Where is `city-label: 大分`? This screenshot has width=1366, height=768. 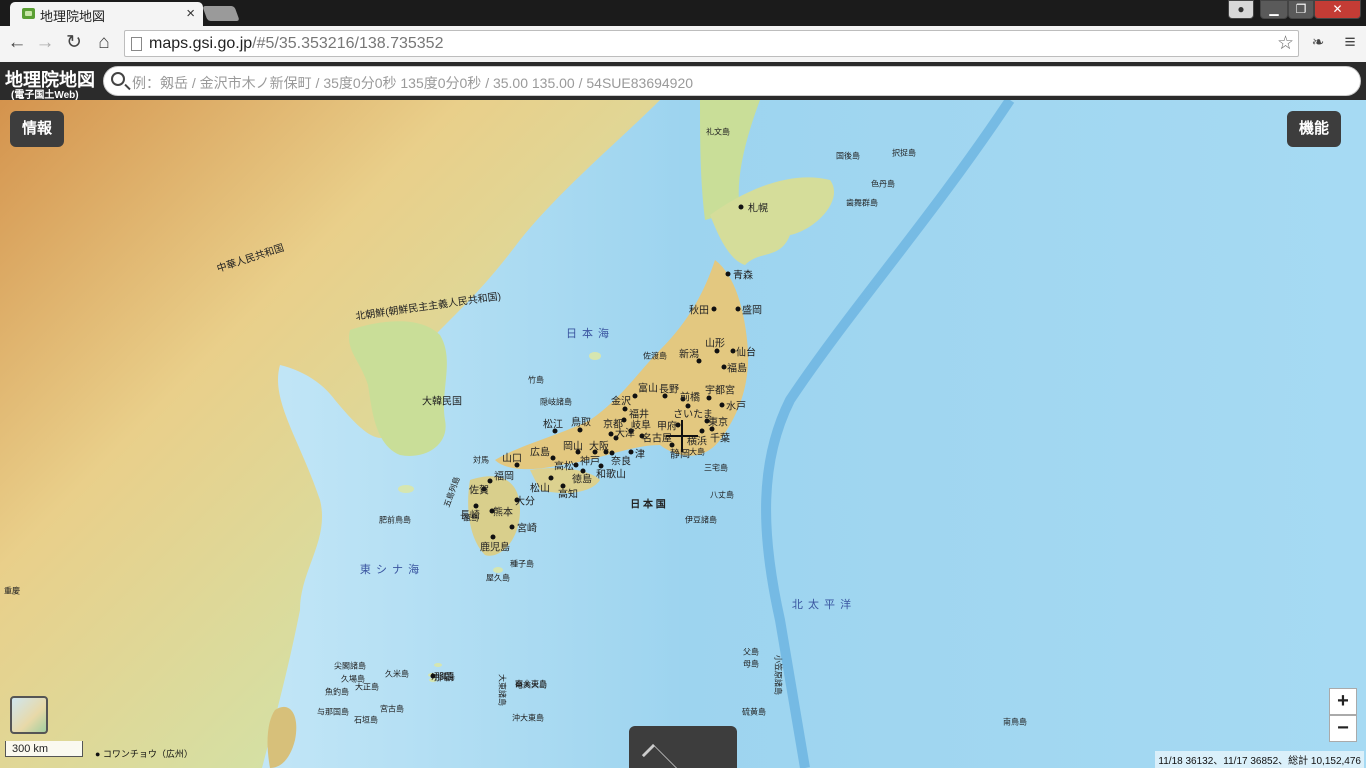
city-label: 大分 is located at coordinates (525, 502).